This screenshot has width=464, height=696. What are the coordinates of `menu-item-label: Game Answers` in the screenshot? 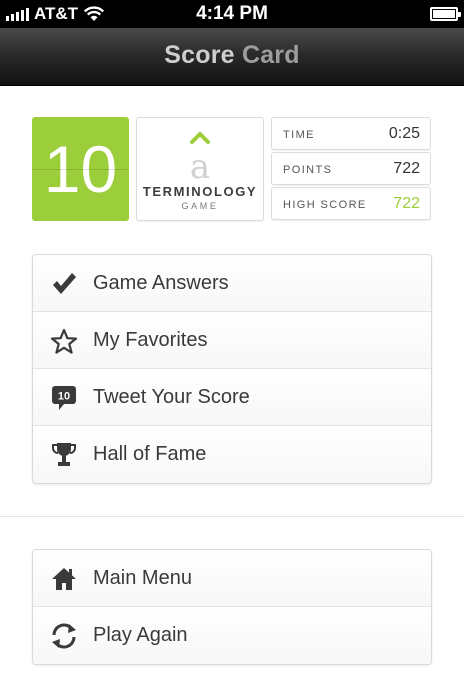 It's located at (161, 283).